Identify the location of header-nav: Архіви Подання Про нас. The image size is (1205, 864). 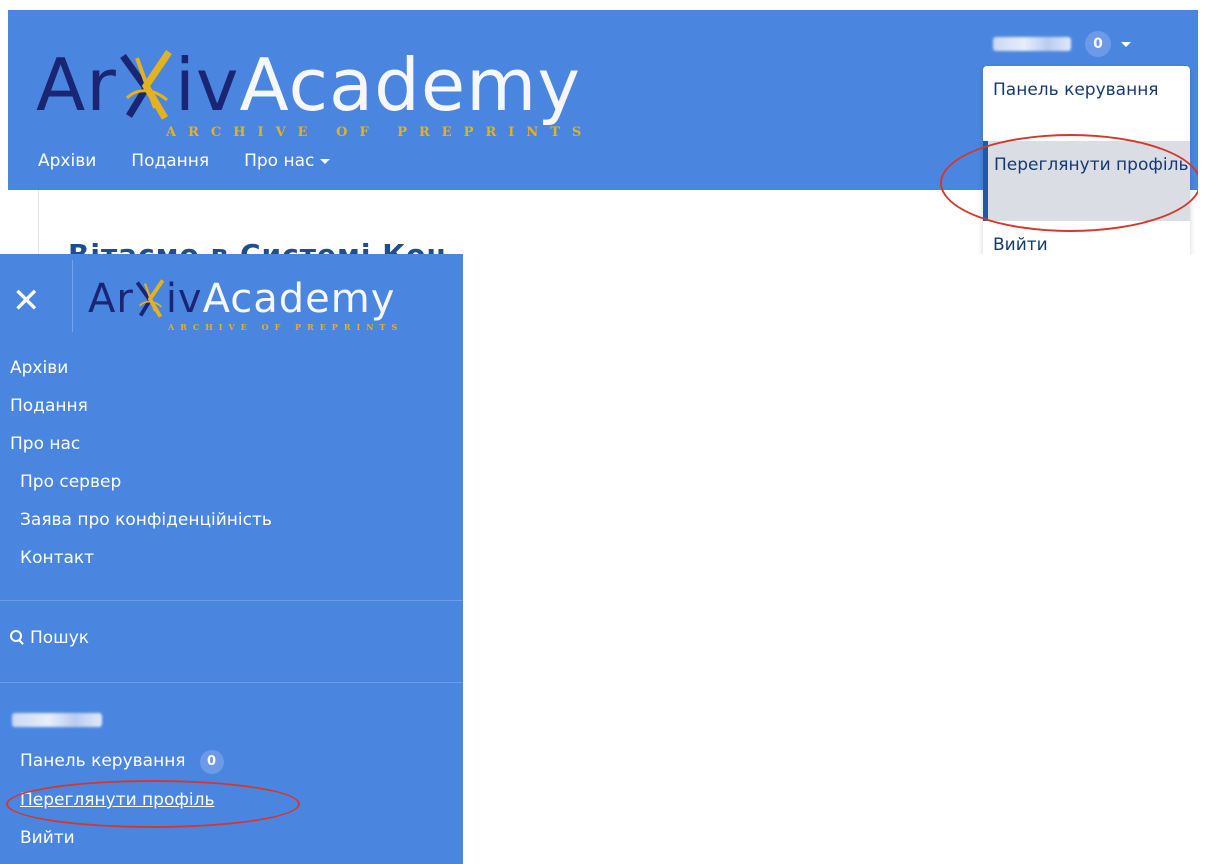
(184, 161).